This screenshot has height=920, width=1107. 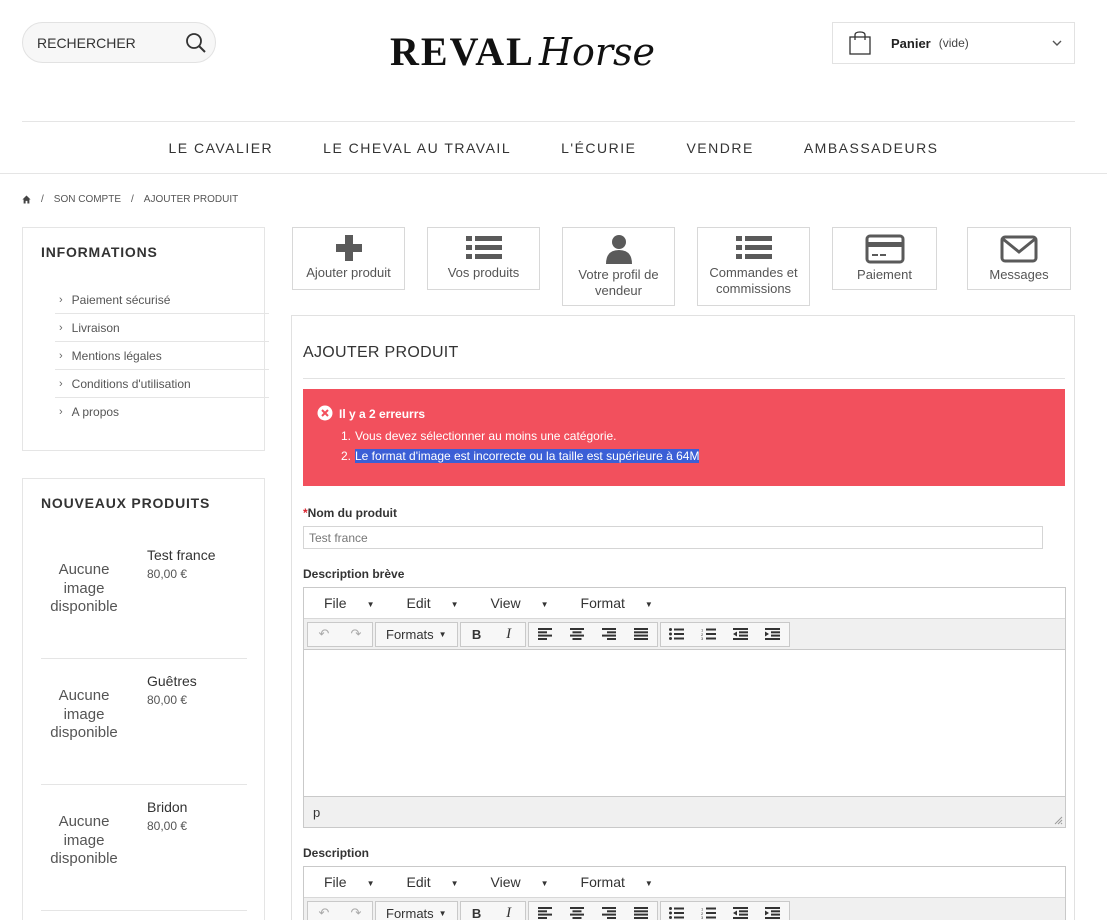 I want to click on title-divider, so click(x=684, y=378).